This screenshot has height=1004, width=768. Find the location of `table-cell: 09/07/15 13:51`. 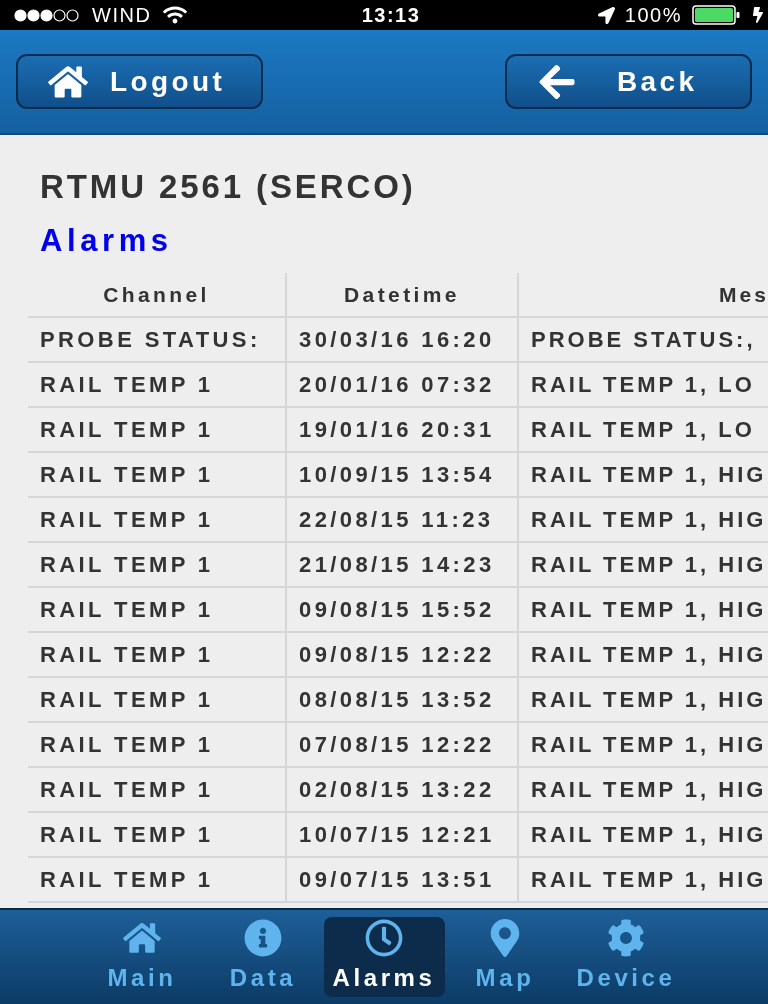

table-cell: 09/07/15 13:51 is located at coordinates (403, 879).